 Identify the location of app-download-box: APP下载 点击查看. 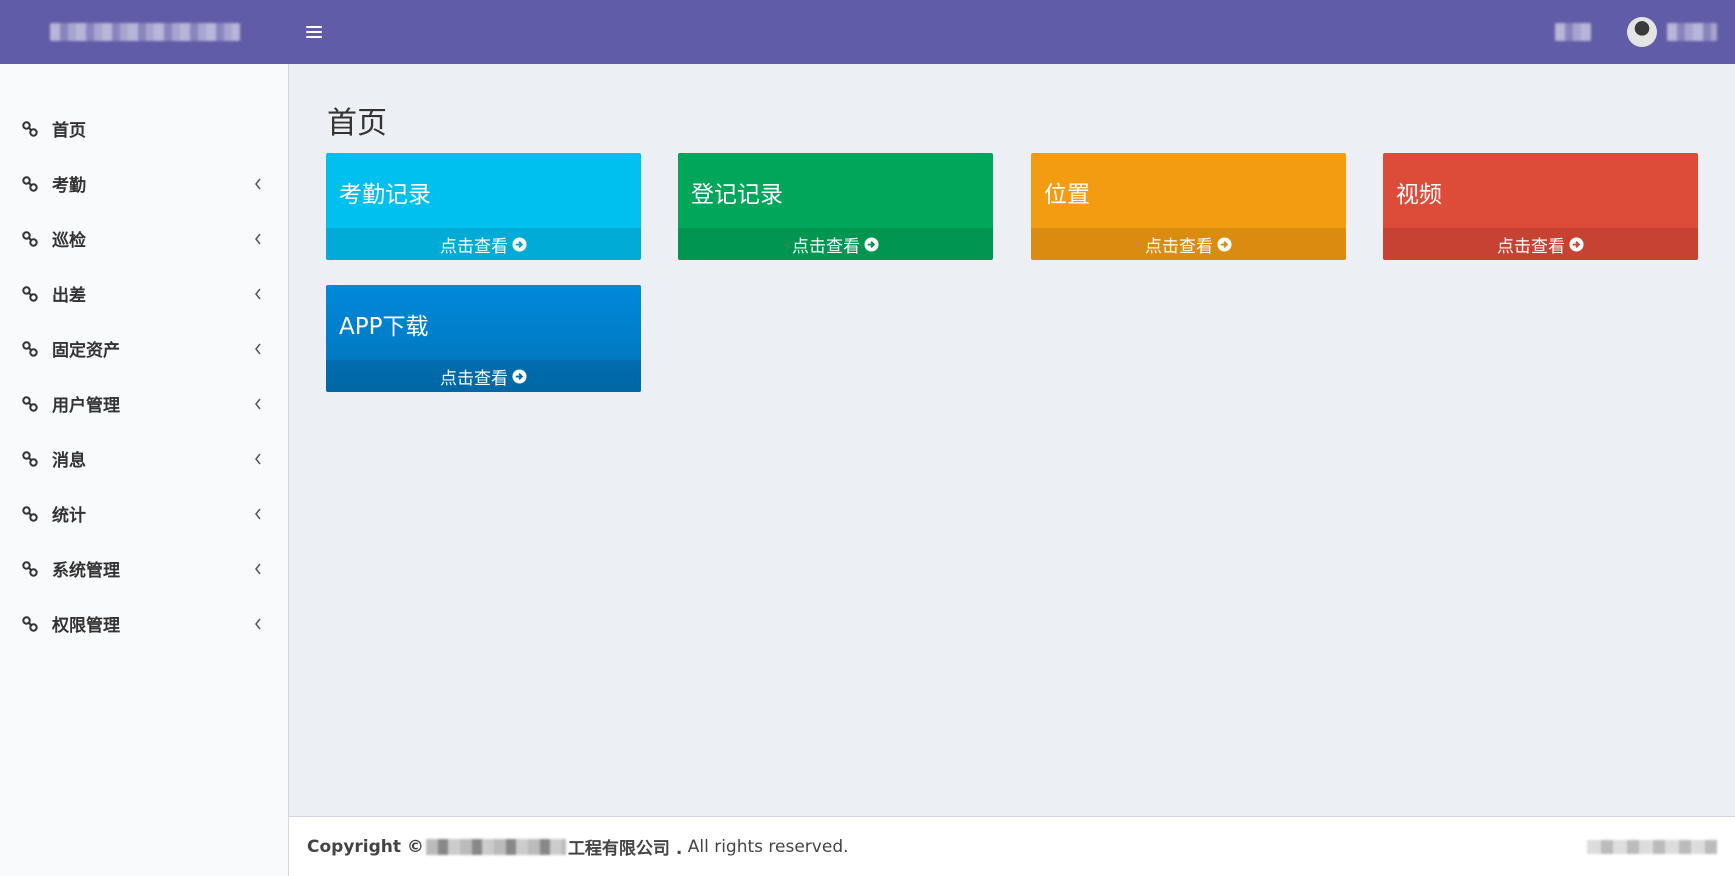
(483, 338).